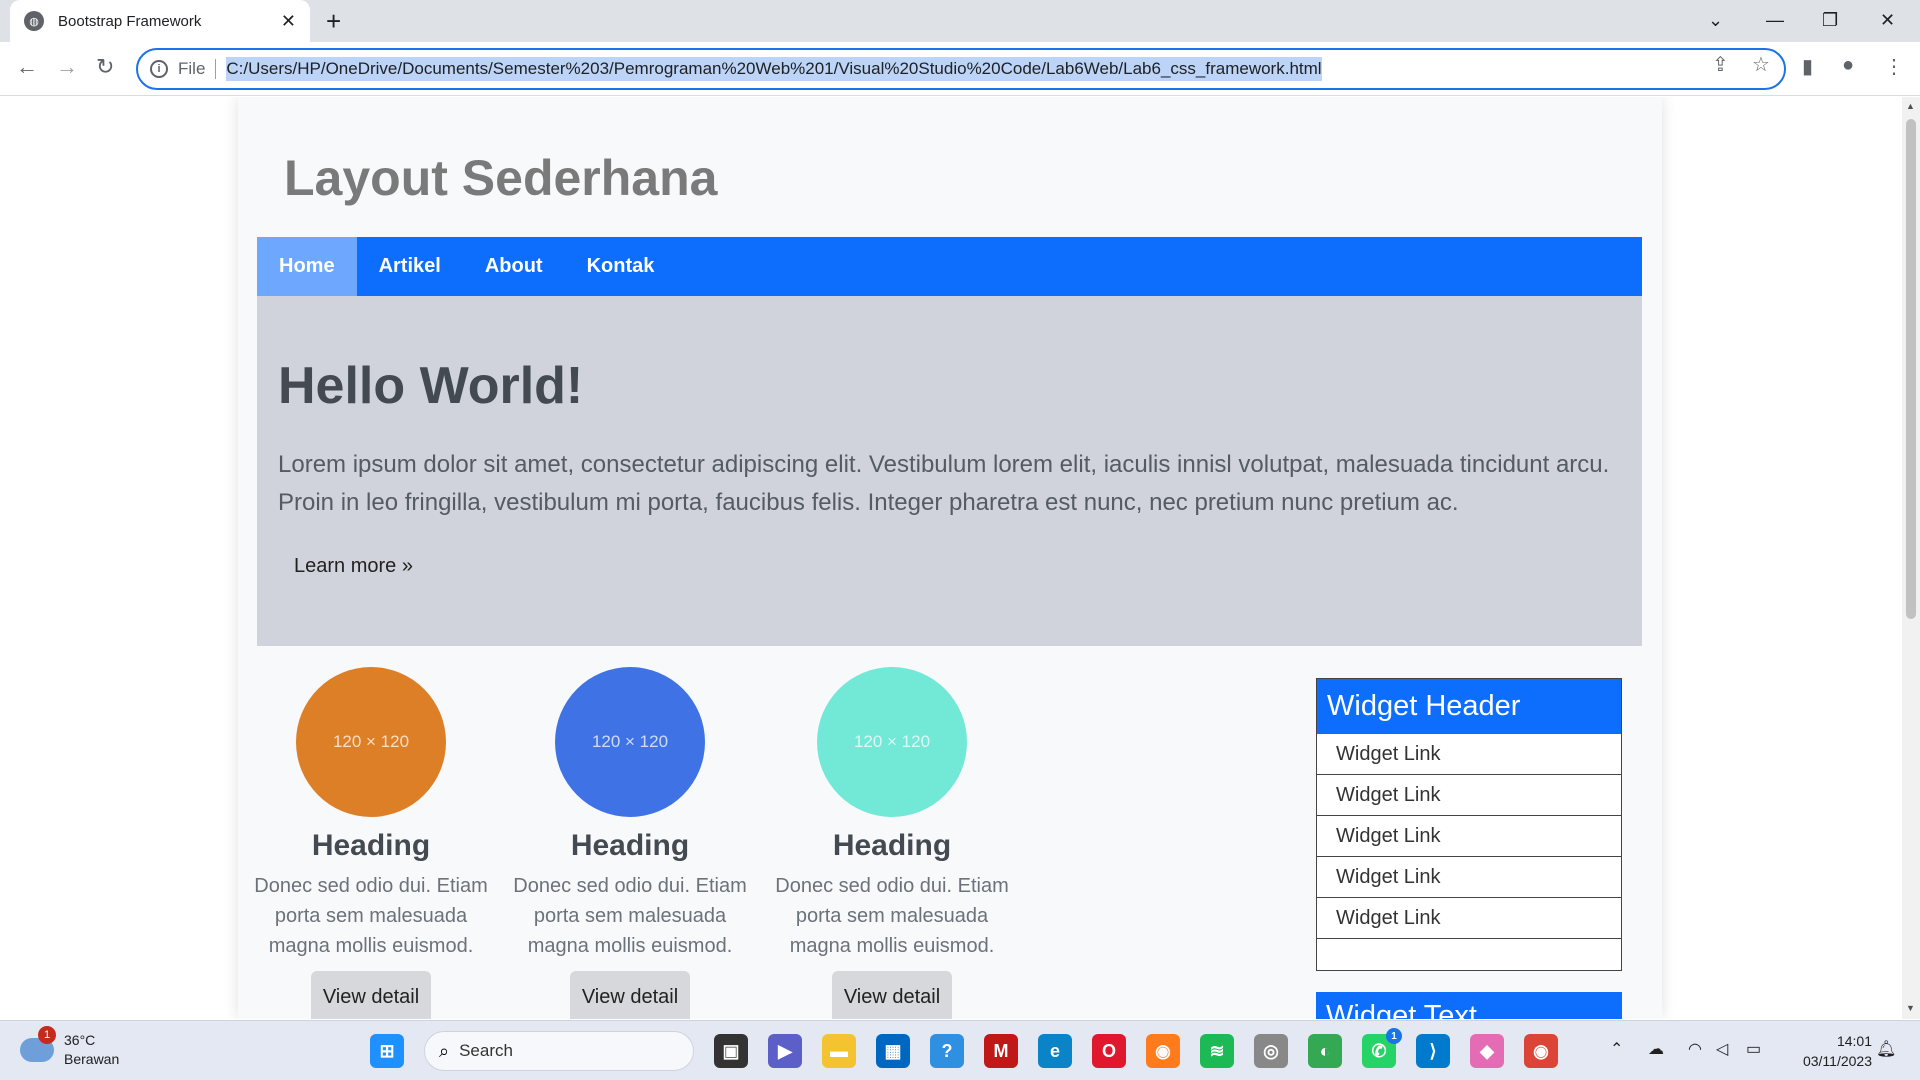 The height and width of the screenshot is (1080, 1920). Describe the element at coordinates (444, 1050) in the screenshot. I see `search-icon: ⌕` at that location.